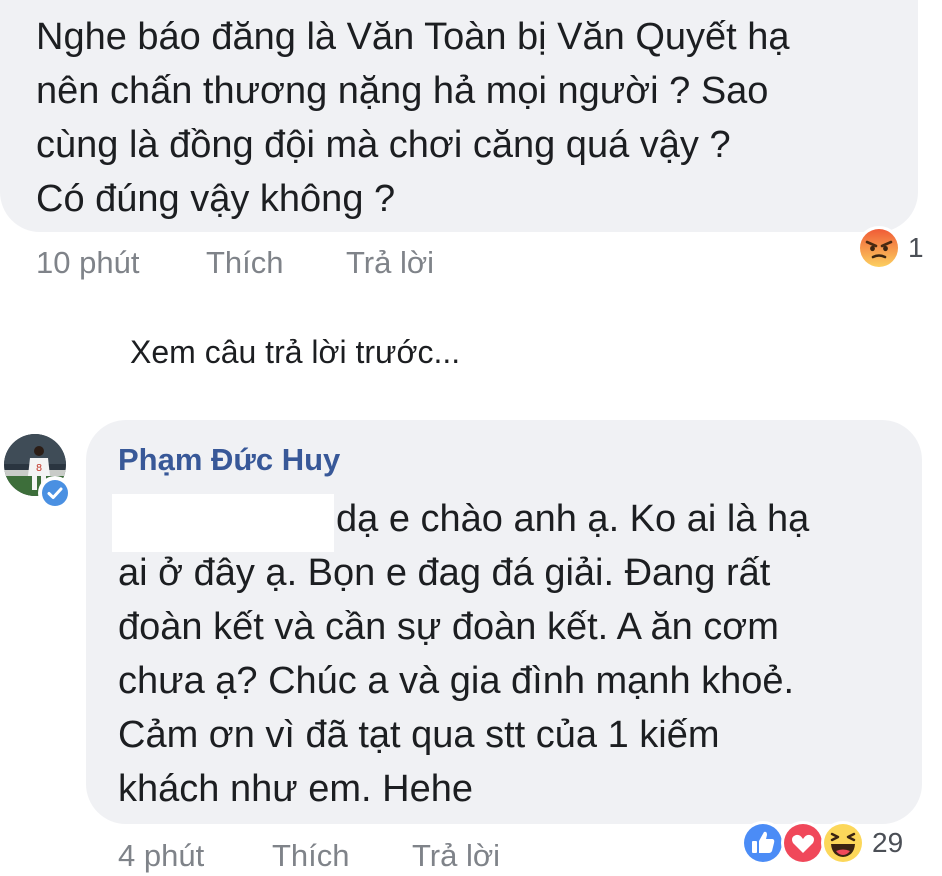 The width and height of the screenshot is (942, 876). I want to click on haha-icon, so click(843, 843).